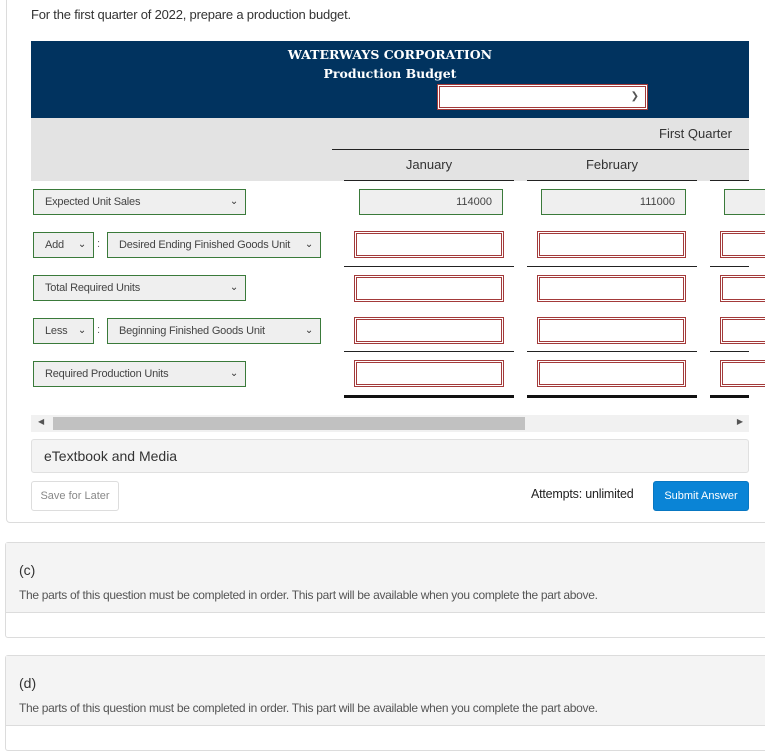  Describe the element at coordinates (205, 245) in the screenshot. I see `row-label: Desired Ending Finished Goods Unit` at that location.